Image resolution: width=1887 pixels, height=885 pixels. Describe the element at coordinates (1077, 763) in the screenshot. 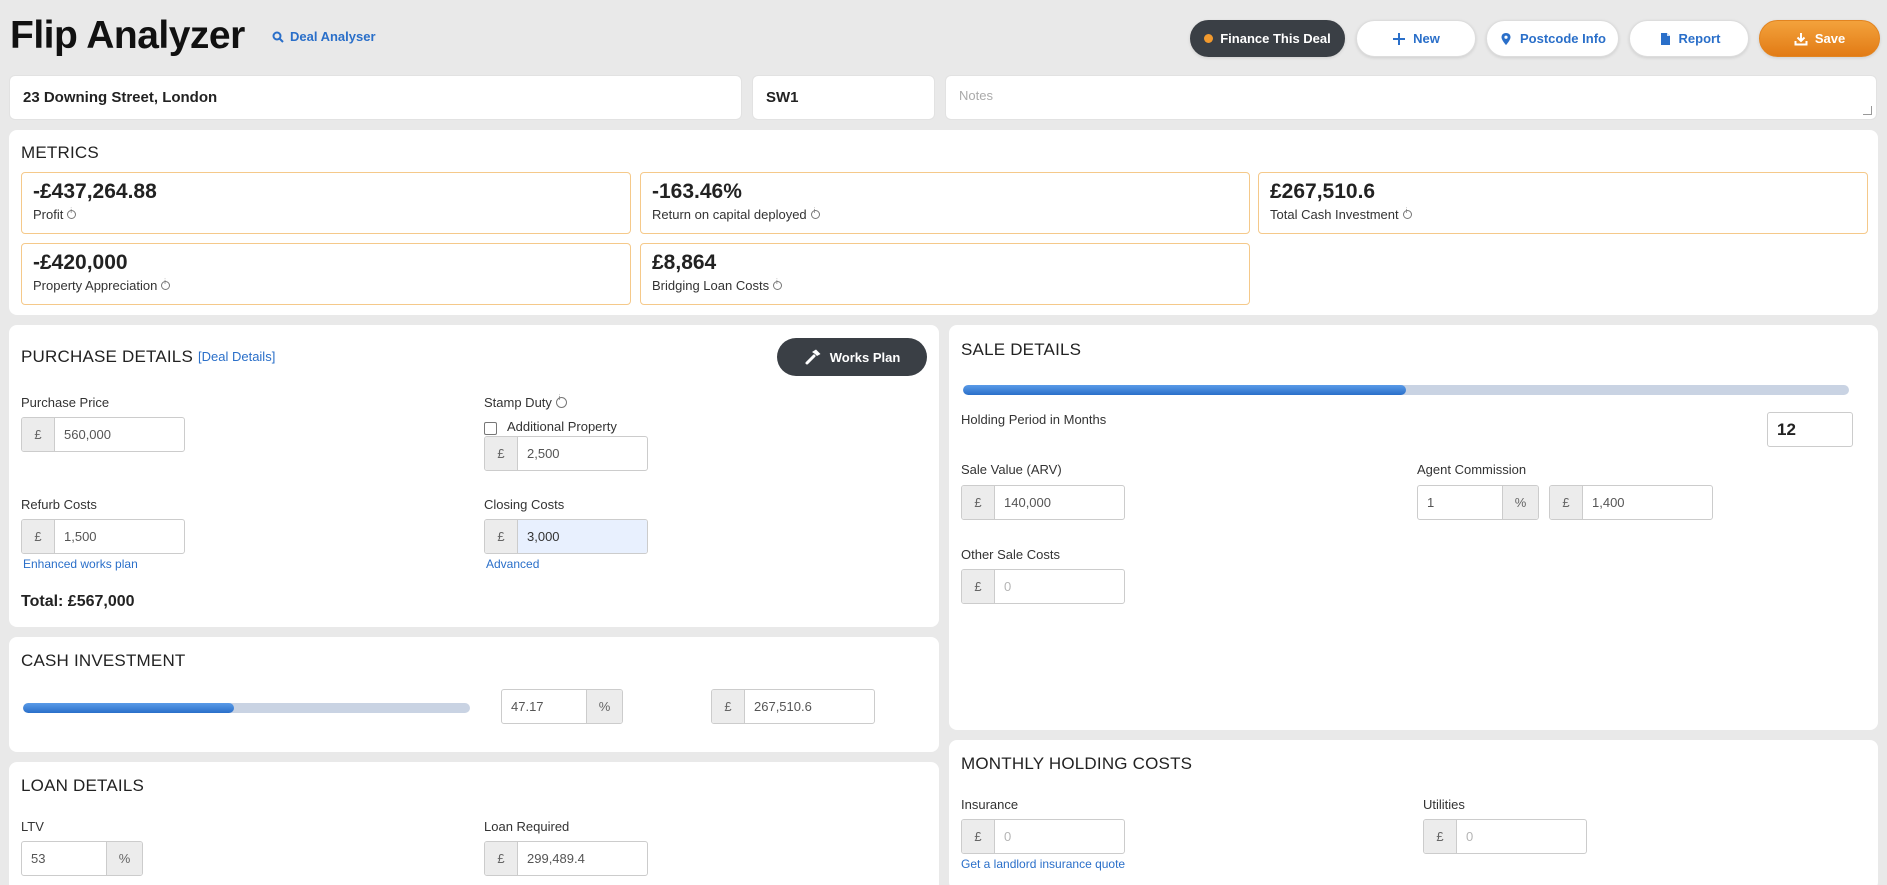

I see `monthly-holding-costs-title: MONTHLY HOLDING COSTS` at that location.